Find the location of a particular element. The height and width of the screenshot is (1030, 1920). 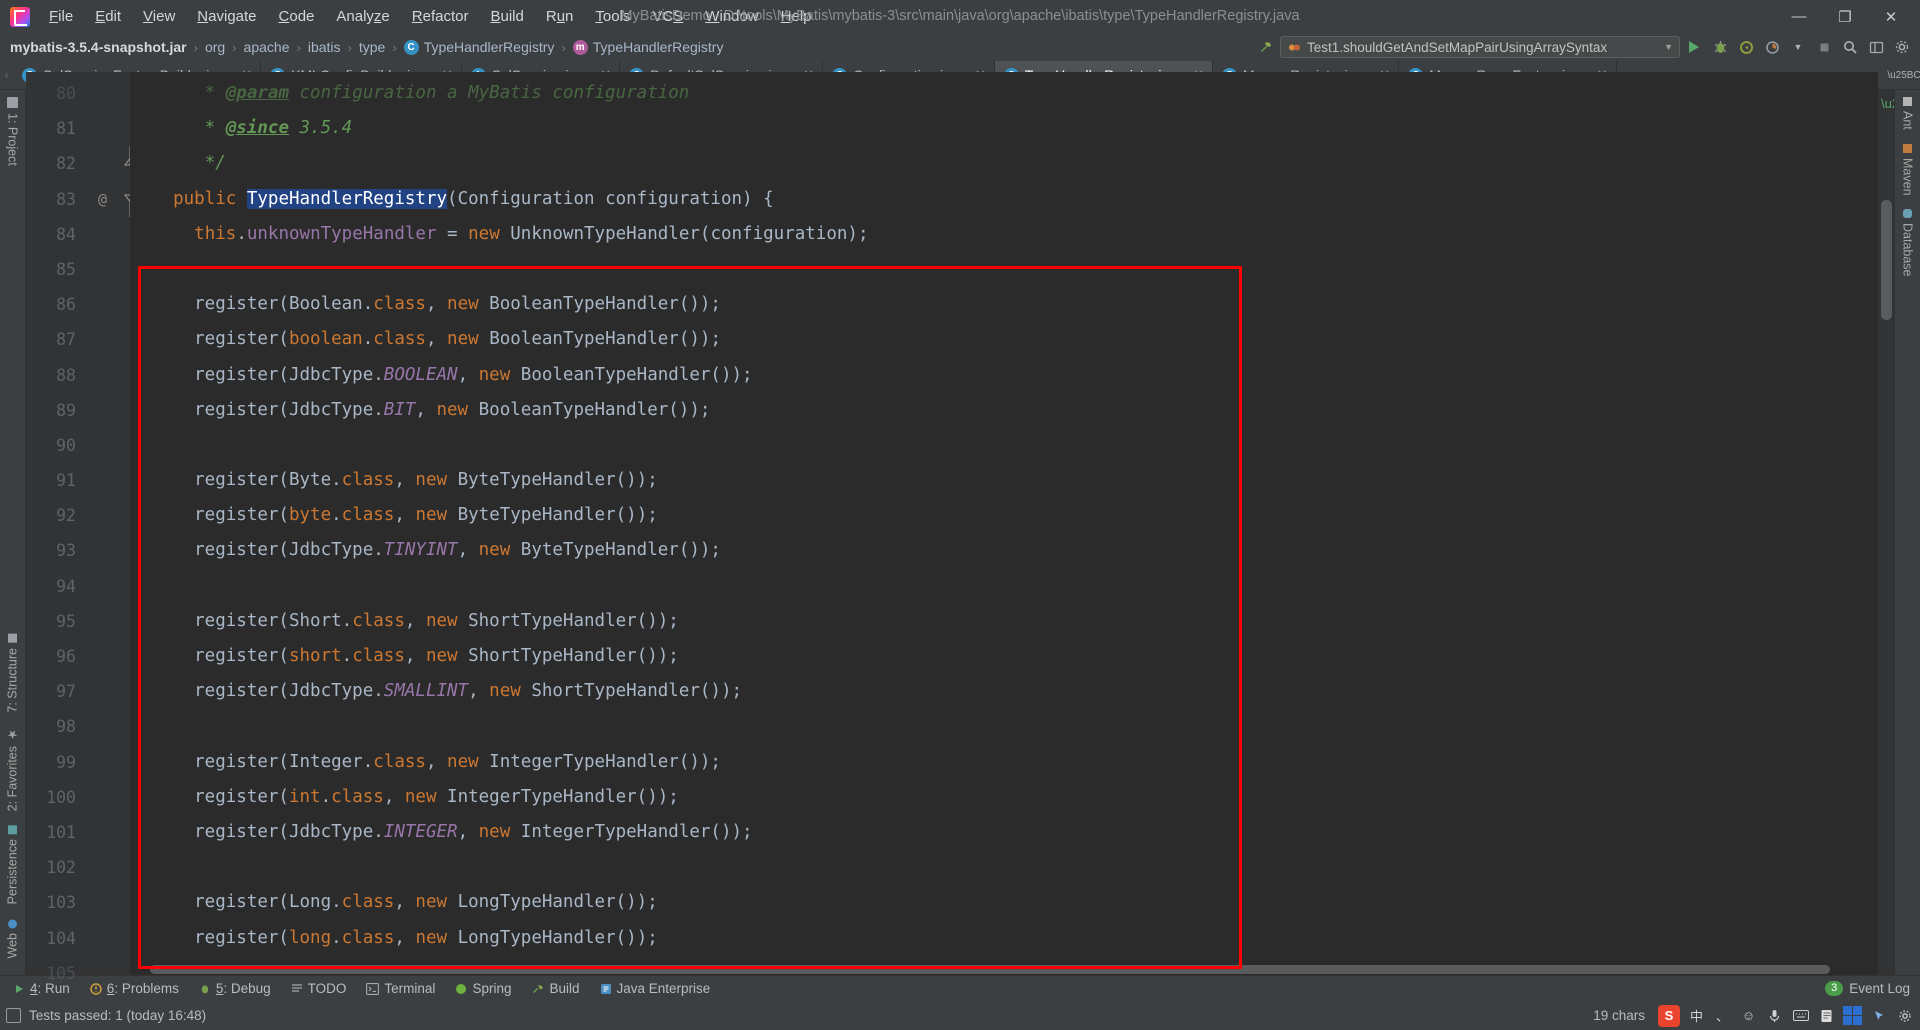

sidebar-item-maven: Maven is located at coordinates (1907, 170).